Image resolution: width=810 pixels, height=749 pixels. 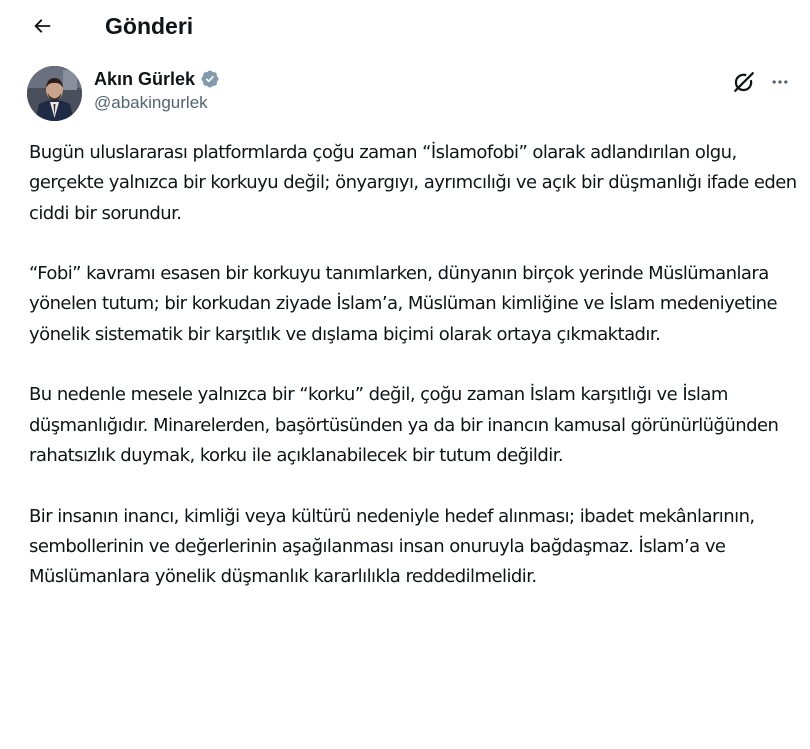 I want to click on arrow-left-icon, so click(x=42, y=26).